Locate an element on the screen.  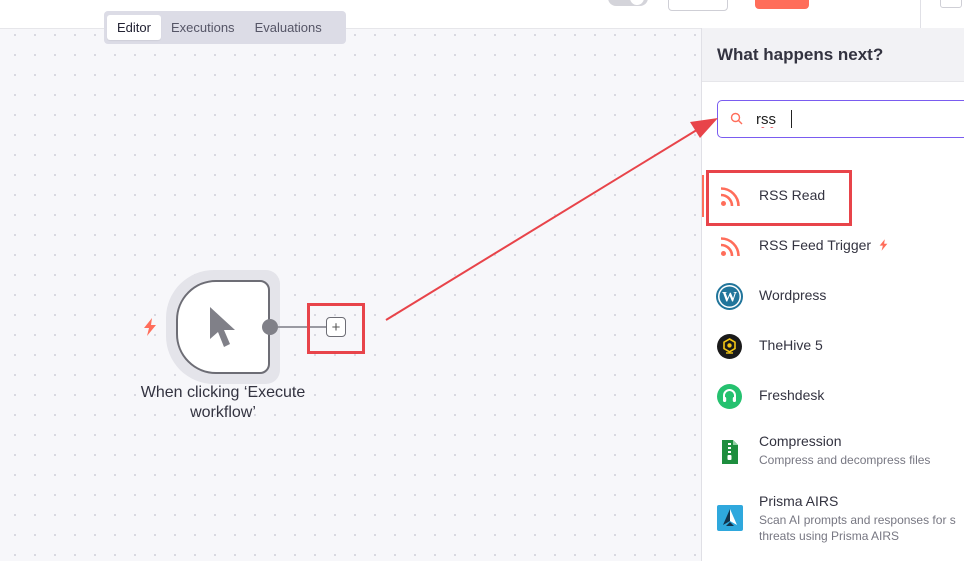
share-button is located at coordinates (698, 5).